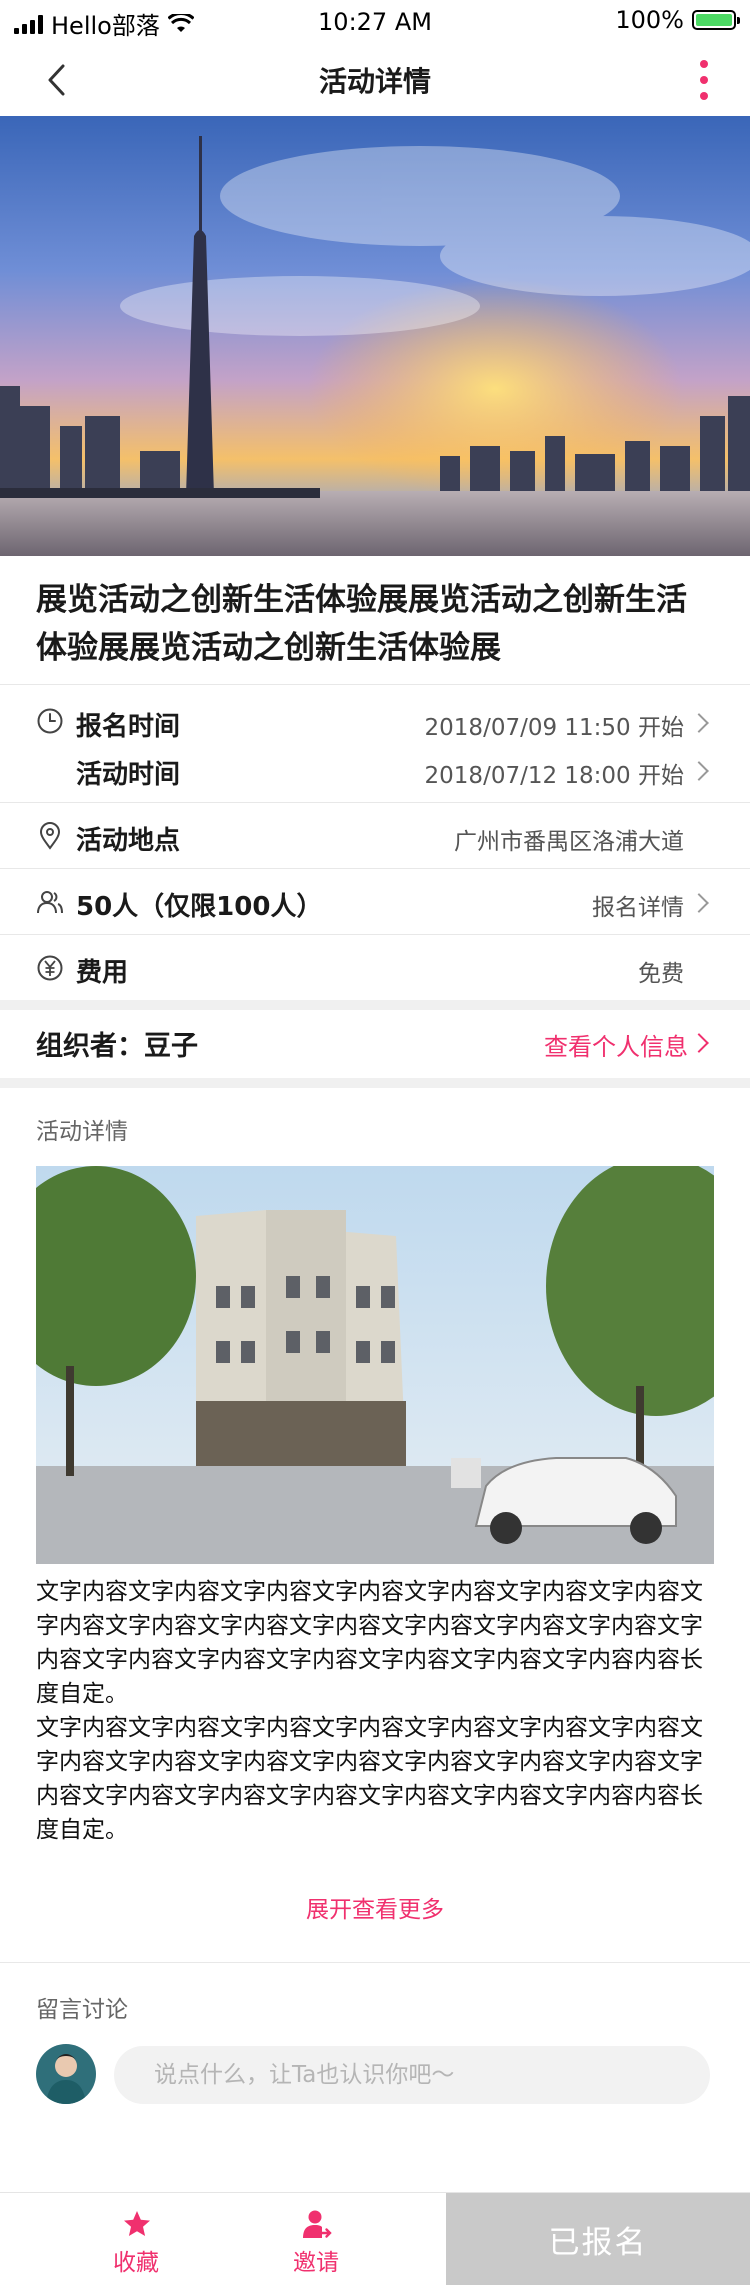  I want to click on fee-value: 免费, so click(661, 974).